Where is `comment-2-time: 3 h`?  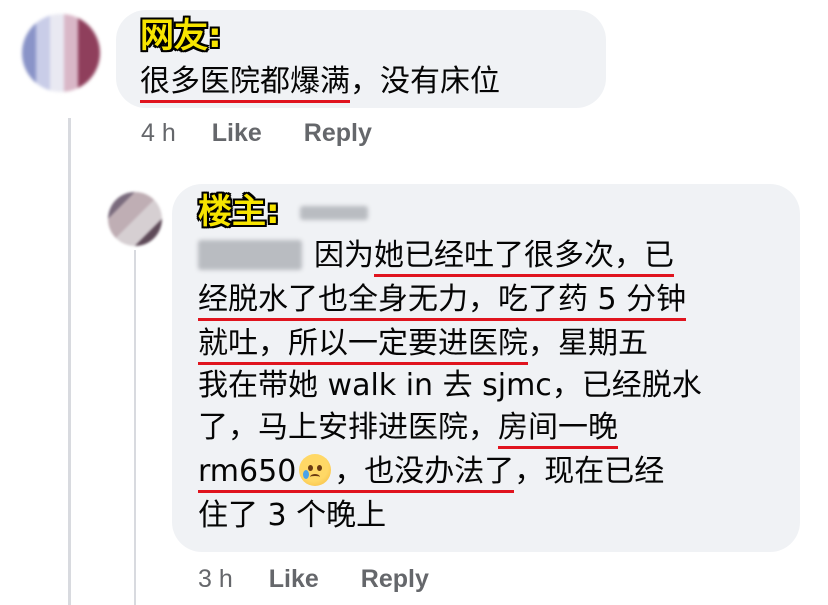 comment-2-time: 3 h is located at coordinates (215, 579).